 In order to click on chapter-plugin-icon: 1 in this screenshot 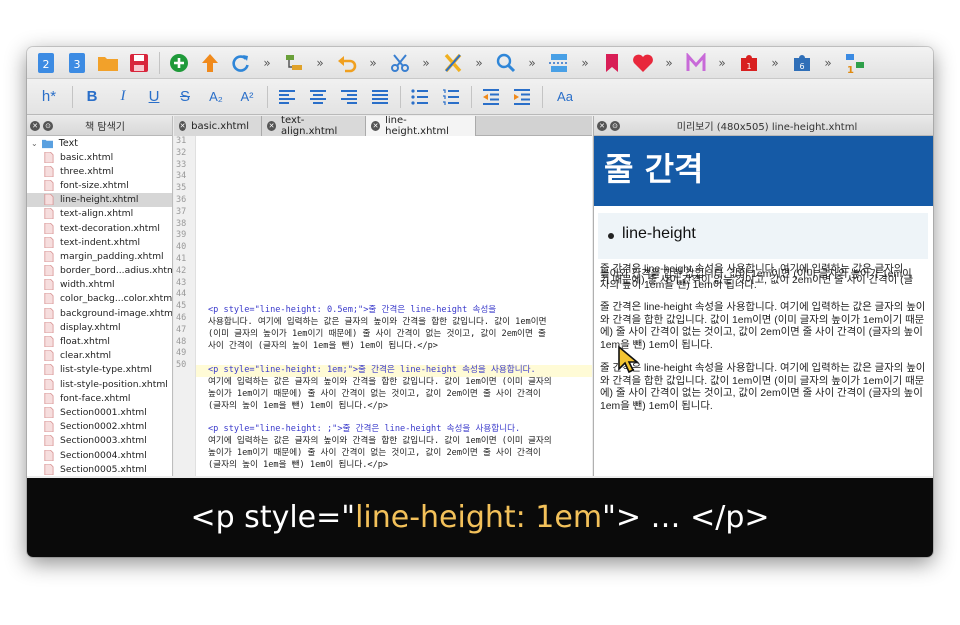, I will do `click(749, 63)`.